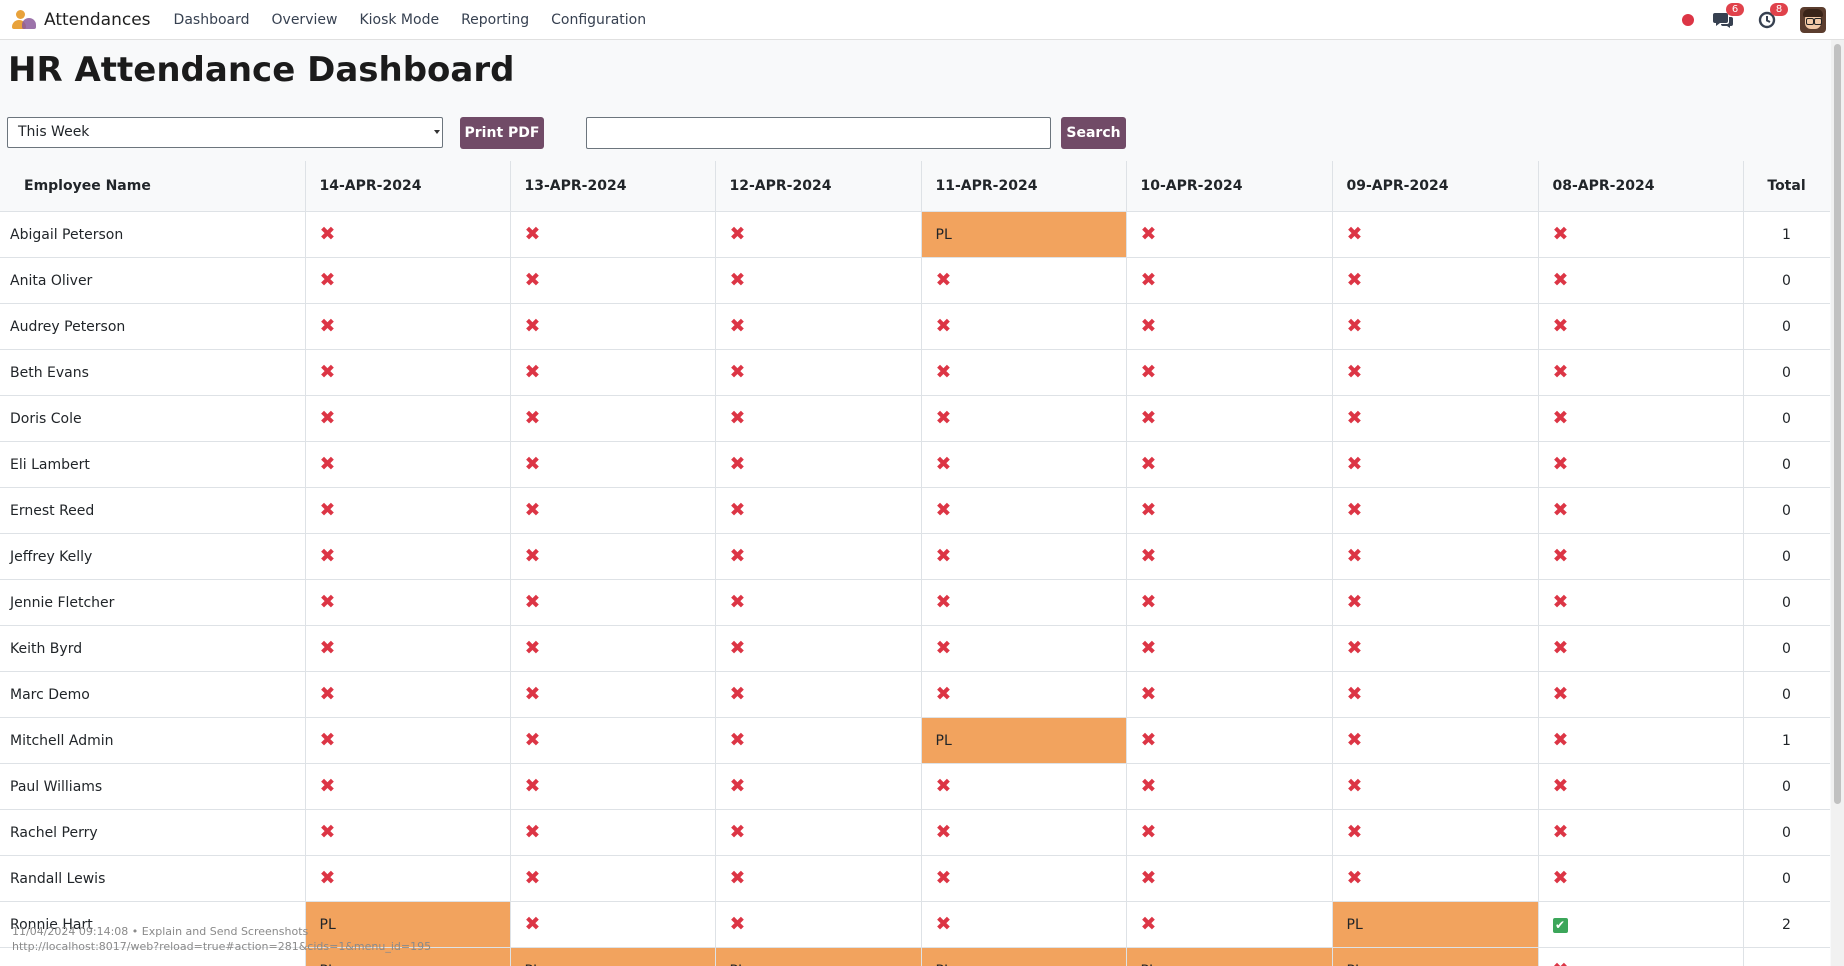 Image resolution: width=1844 pixels, height=966 pixels. I want to click on employee-name-cell: Beth Evans, so click(153, 372).